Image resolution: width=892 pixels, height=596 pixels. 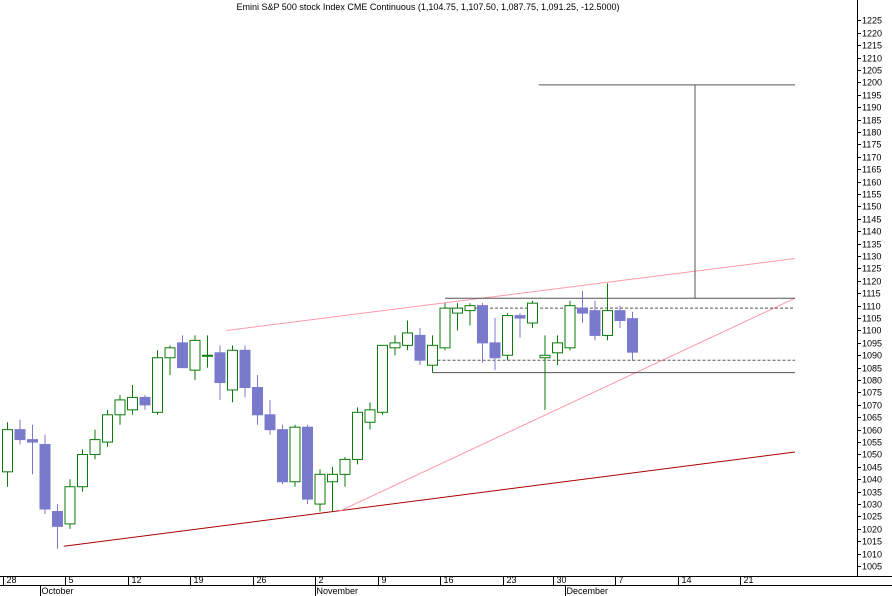 What do you see at coordinates (872, 21) in the screenshot?
I see `y-tick-label: 1225` at bounding box center [872, 21].